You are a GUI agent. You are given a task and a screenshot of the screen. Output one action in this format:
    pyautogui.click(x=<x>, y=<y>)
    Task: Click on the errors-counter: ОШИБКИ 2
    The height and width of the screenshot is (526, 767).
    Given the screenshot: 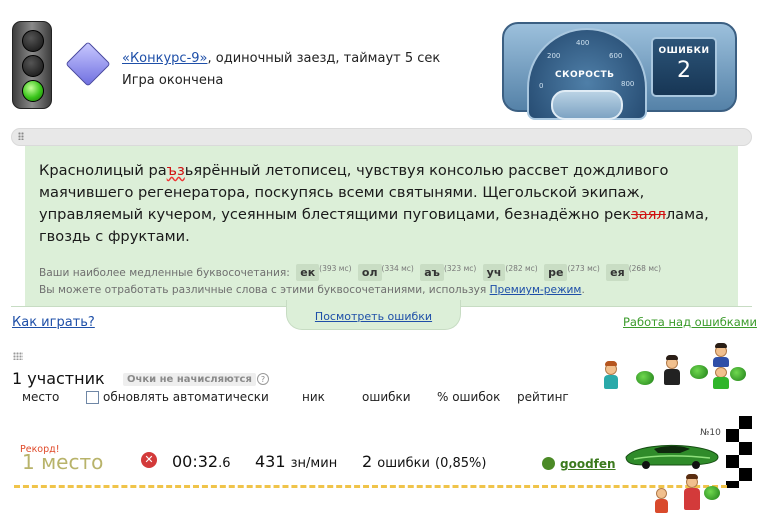 What is the action you would take?
    pyautogui.click(x=684, y=67)
    